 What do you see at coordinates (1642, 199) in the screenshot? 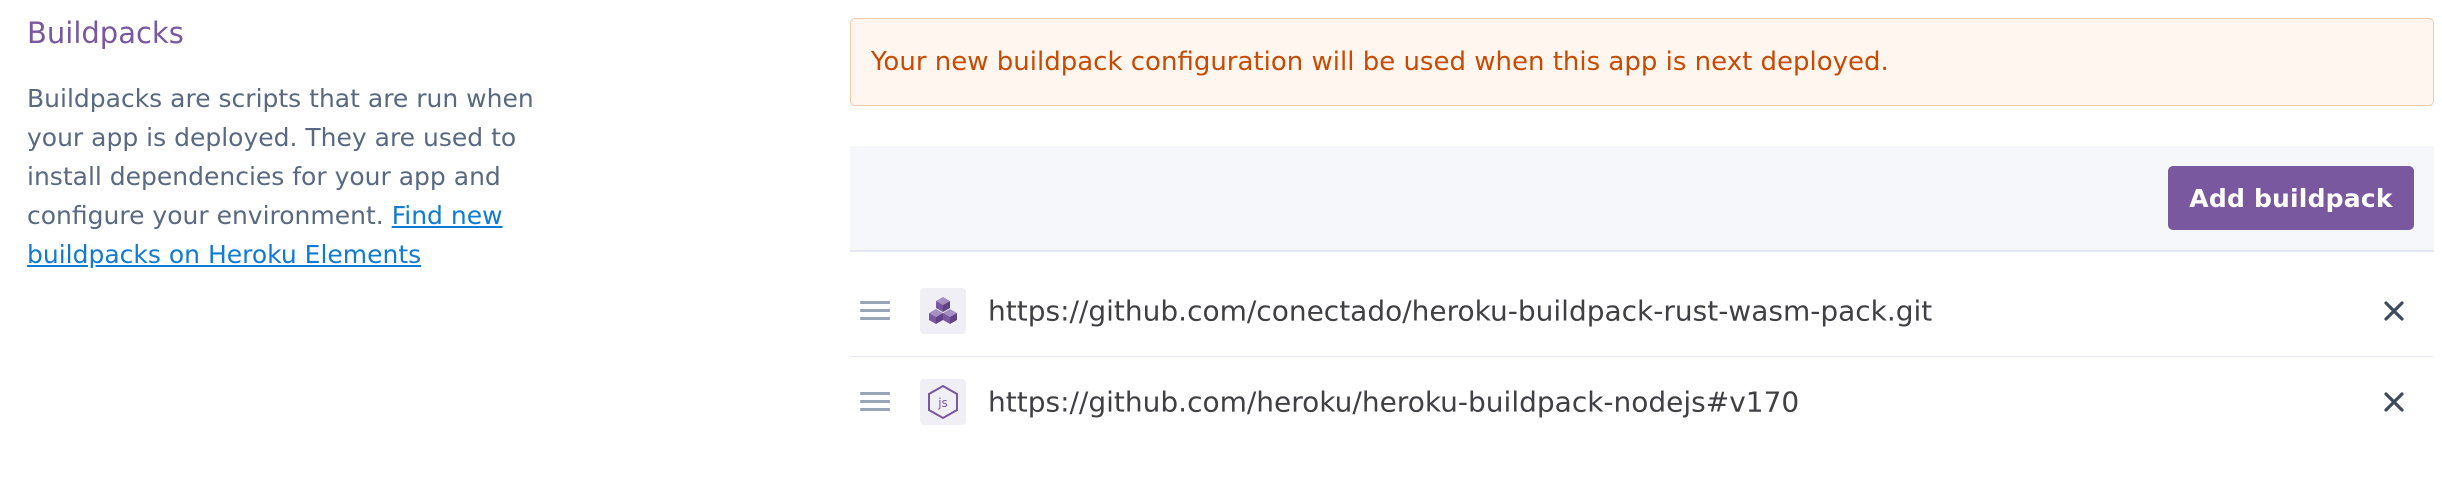
I see `buildpacks-toolbar: Add buildpack` at bounding box center [1642, 199].